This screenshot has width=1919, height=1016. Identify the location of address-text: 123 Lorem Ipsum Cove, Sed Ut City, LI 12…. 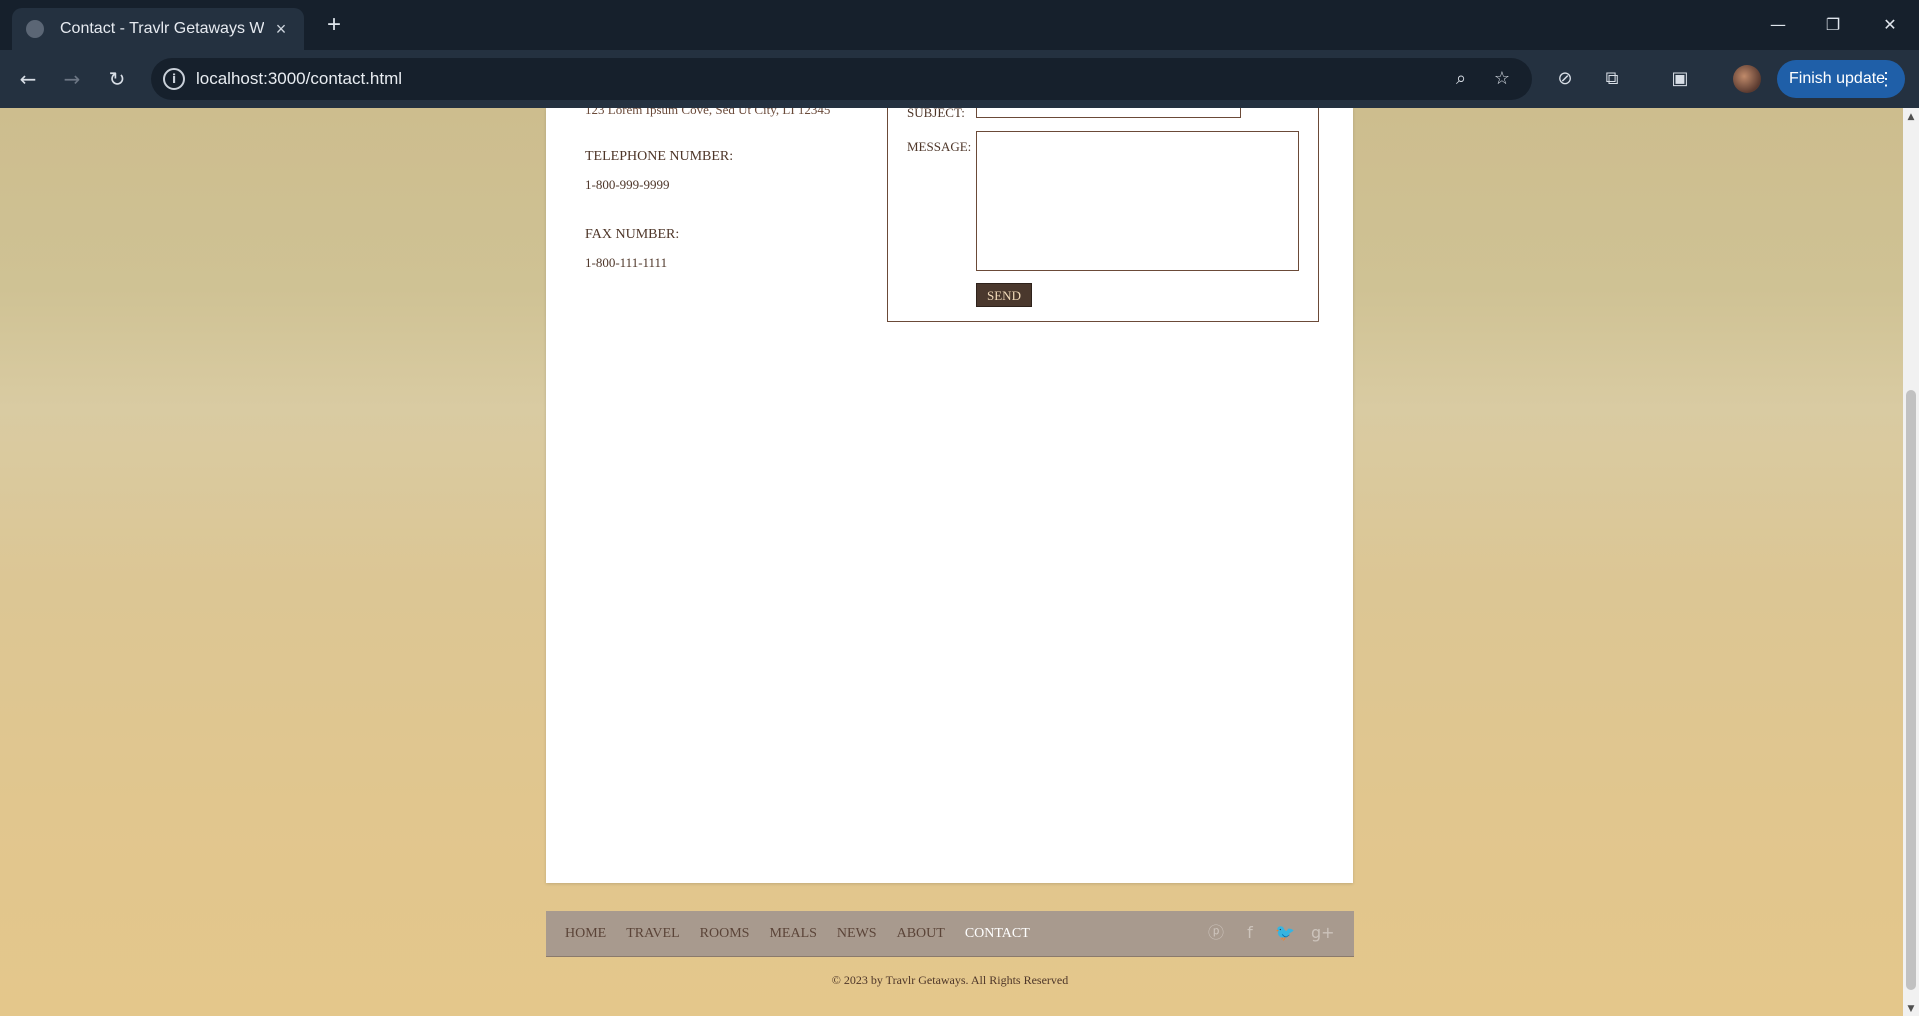
(708, 112).